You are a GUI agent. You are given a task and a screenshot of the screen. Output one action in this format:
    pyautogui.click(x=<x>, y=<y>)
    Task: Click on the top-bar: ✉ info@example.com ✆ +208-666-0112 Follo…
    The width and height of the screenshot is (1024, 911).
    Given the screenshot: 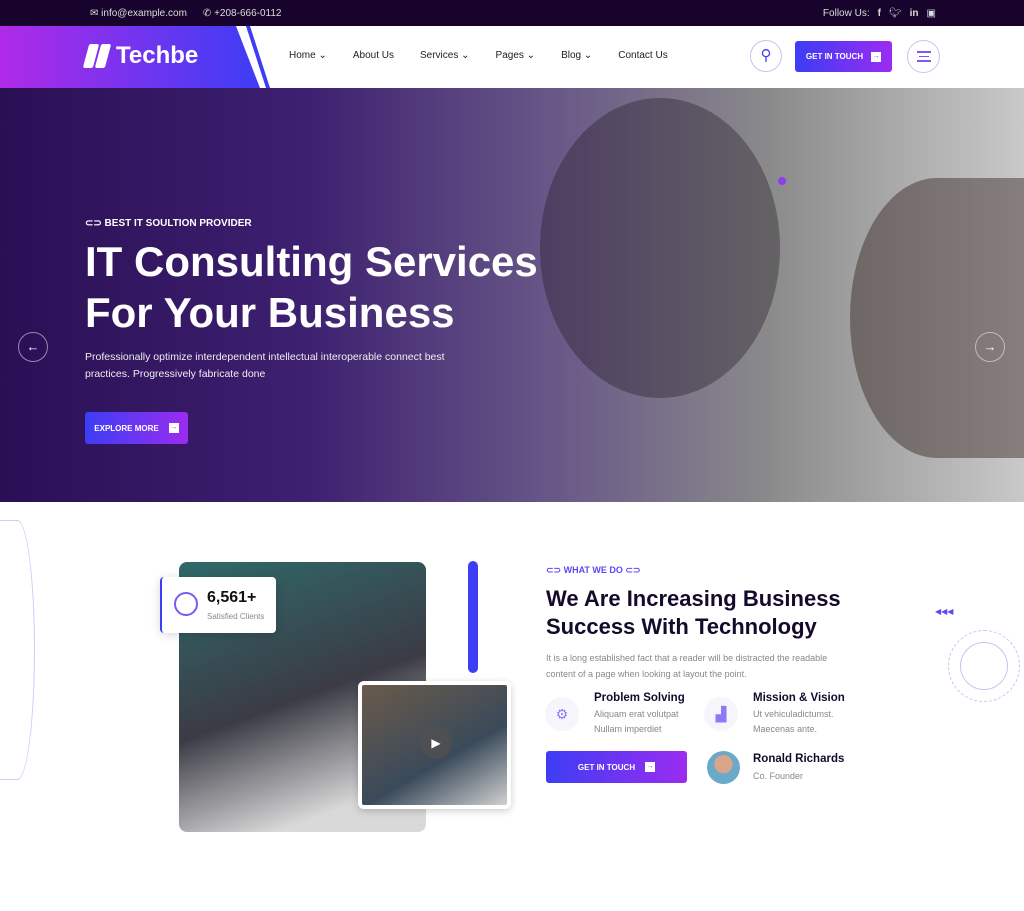 What is the action you would take?
    pyautogui.click(x=512, y=13)
    